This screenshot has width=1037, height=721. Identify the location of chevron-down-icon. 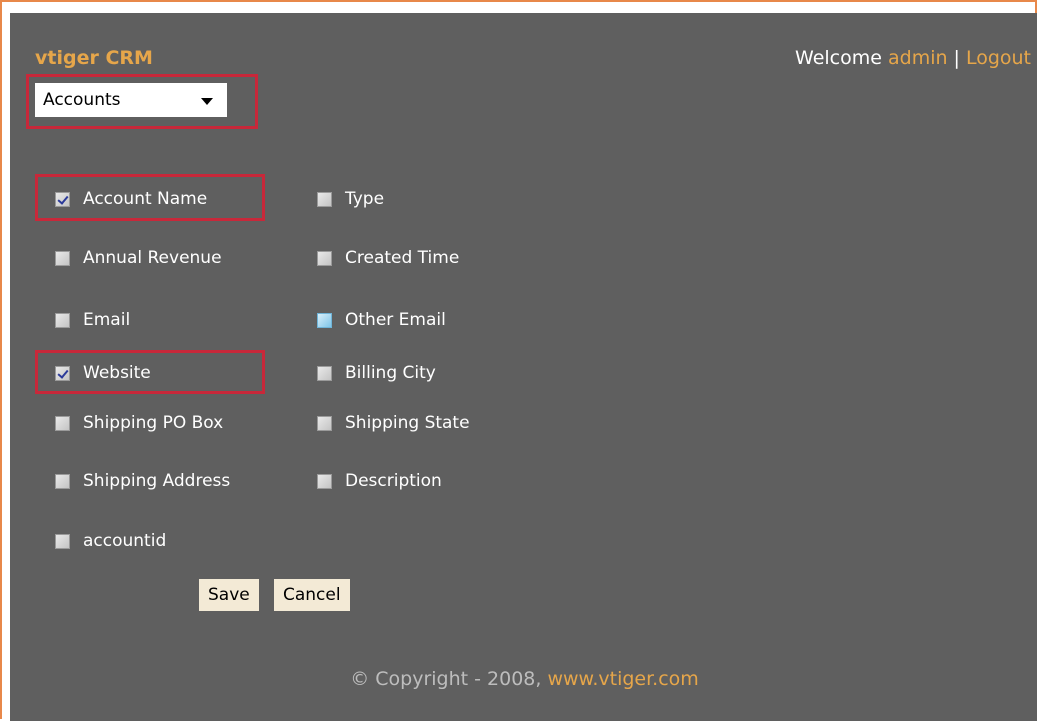
(207, 101).